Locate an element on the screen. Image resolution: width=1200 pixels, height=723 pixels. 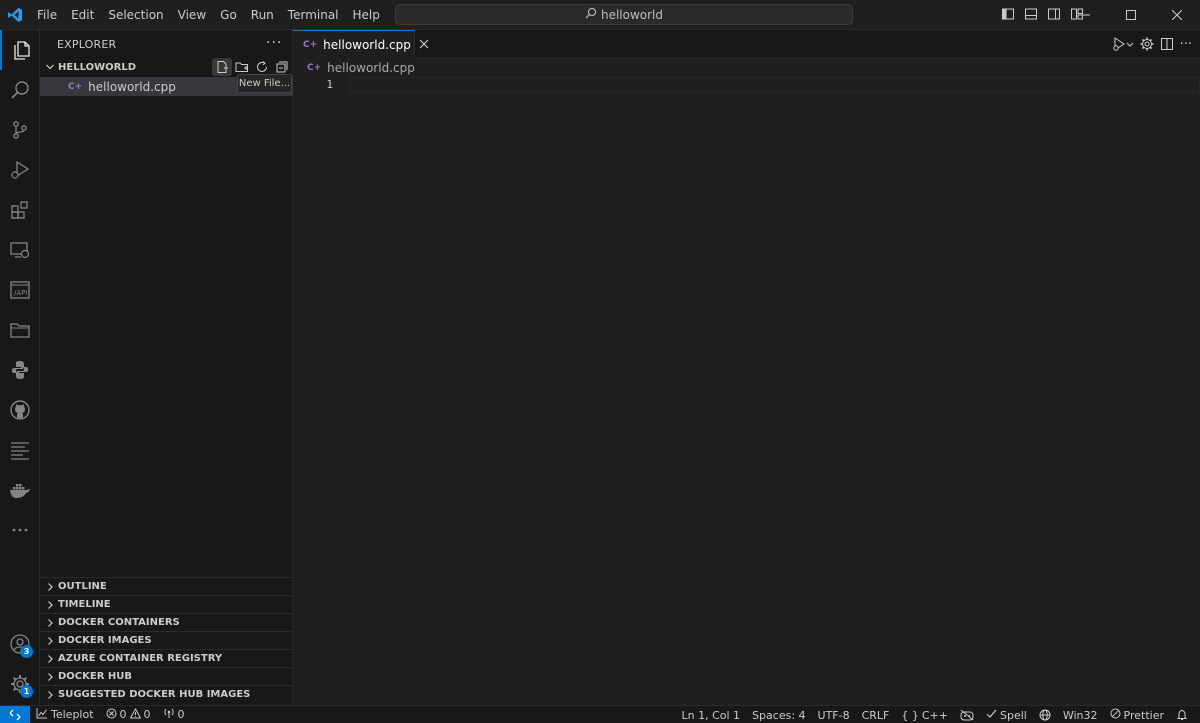
platform: Win32 is located at coordinates (1080, 714).